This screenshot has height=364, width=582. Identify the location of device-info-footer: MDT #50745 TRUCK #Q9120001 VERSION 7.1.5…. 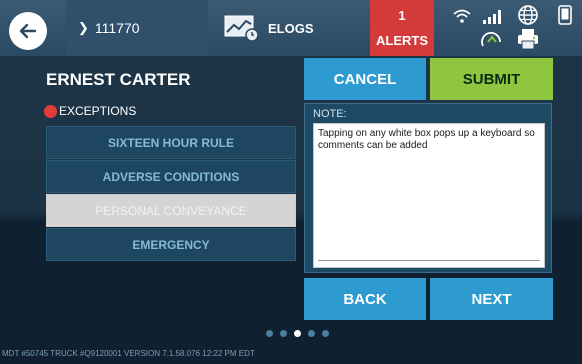
(128, 353).